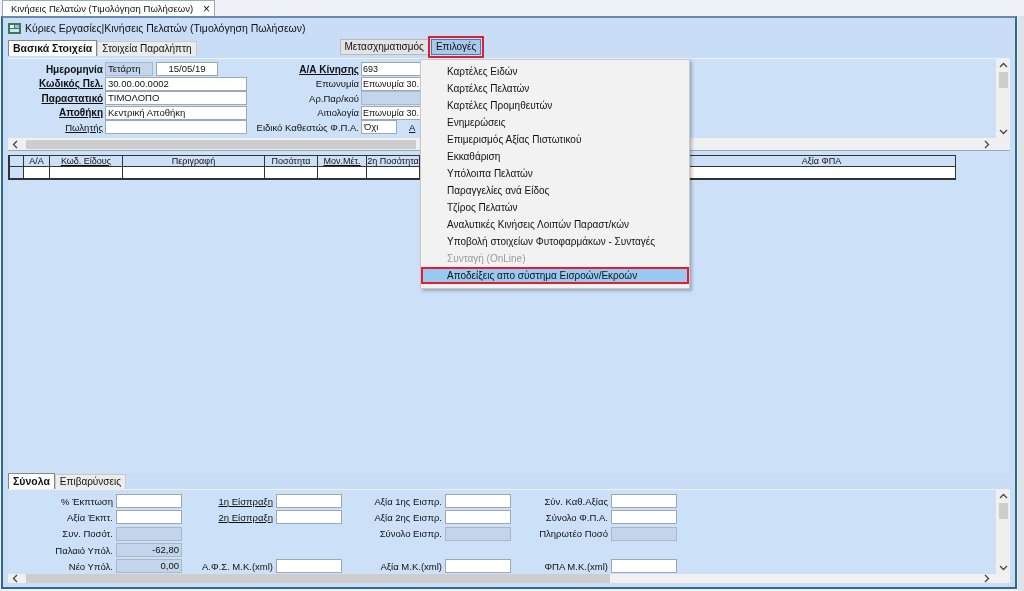  What do you see at coordinates (575, 566) in the screenshot?
I see `field-label: ΦΠΑ Μ.Κ.(xml)` at bounding box center [575, 566].